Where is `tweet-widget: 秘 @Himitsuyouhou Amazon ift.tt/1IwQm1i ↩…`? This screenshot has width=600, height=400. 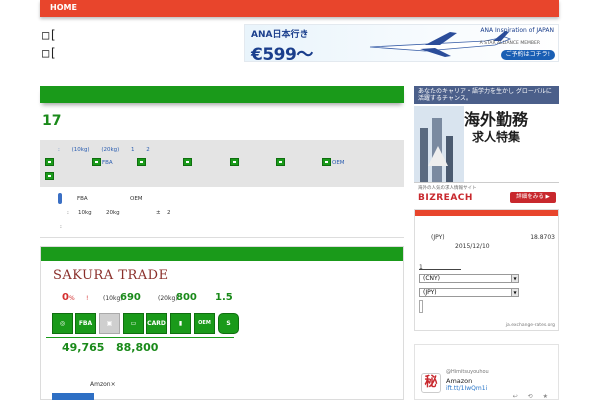
tweet-widget: 秘 @Himitsuyouhou Amazon ift.tt/1IwQm1i ↩… is located at coordinates (486, 372).